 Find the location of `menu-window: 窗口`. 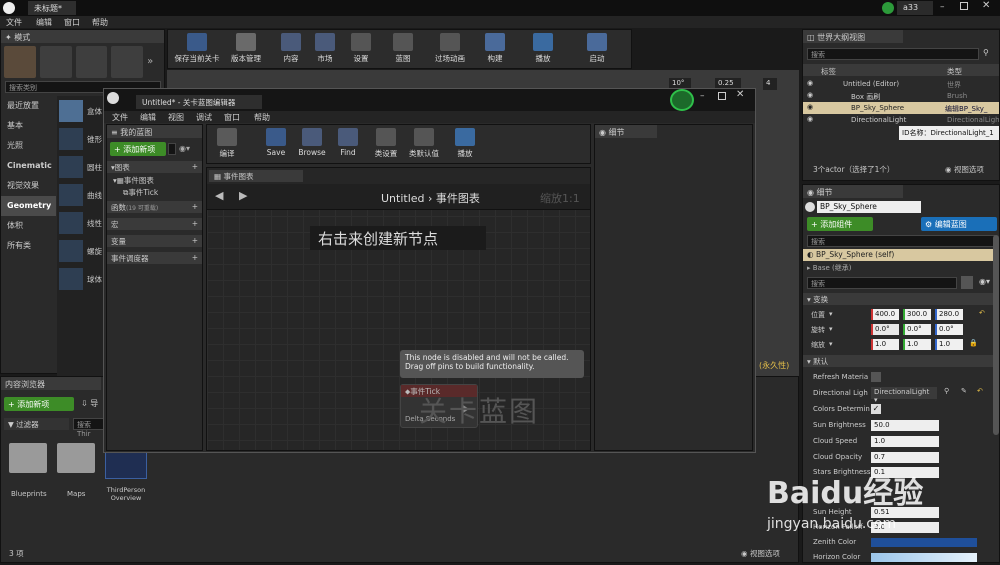

menu-window: 窗口 is located at coordinates (72, 22).